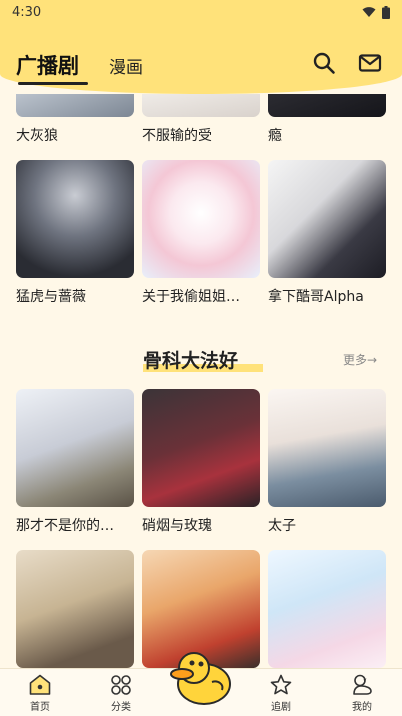 The image size is (402, 716). What do you see at coordinates (327, 119) in the screenshot?
I see `list-item: 瘾` at bounding box center [327, 119].